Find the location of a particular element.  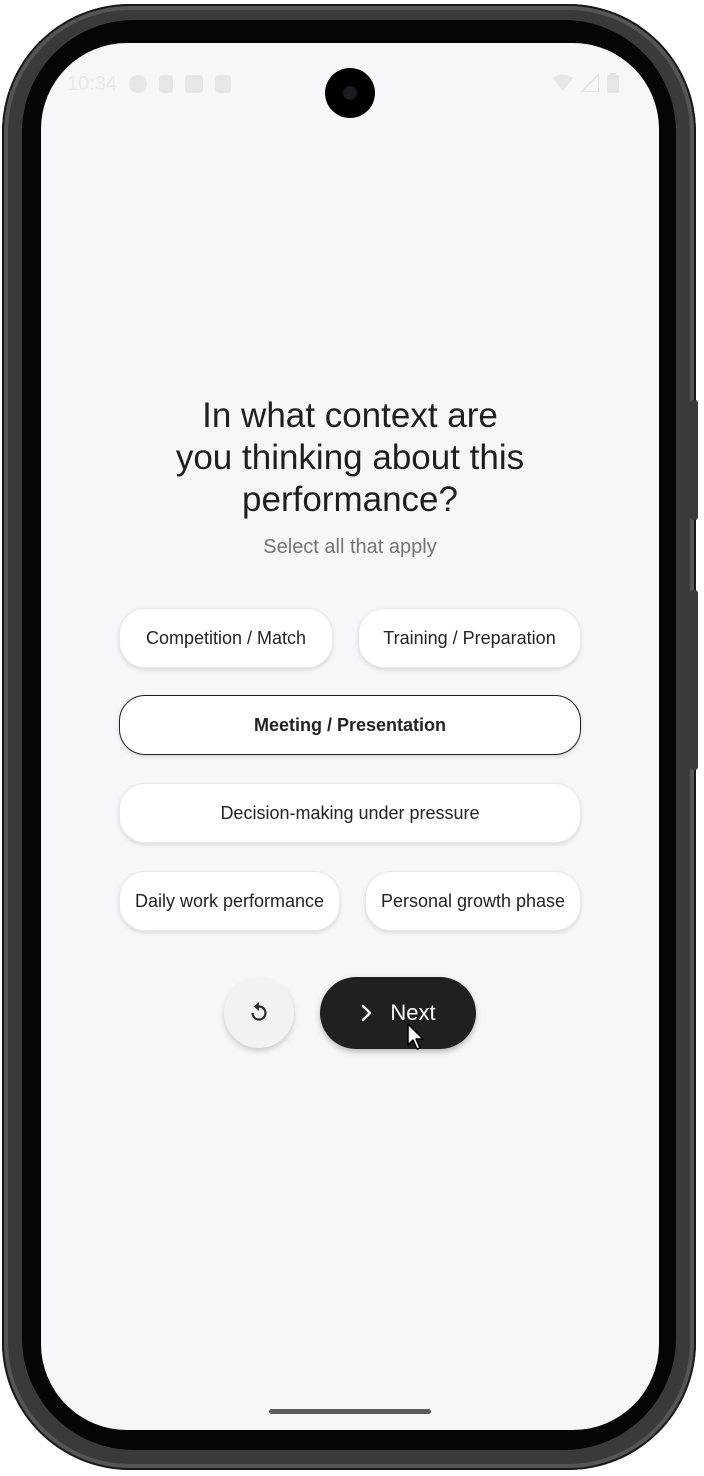

power-button is located at coordinates (694, 680).